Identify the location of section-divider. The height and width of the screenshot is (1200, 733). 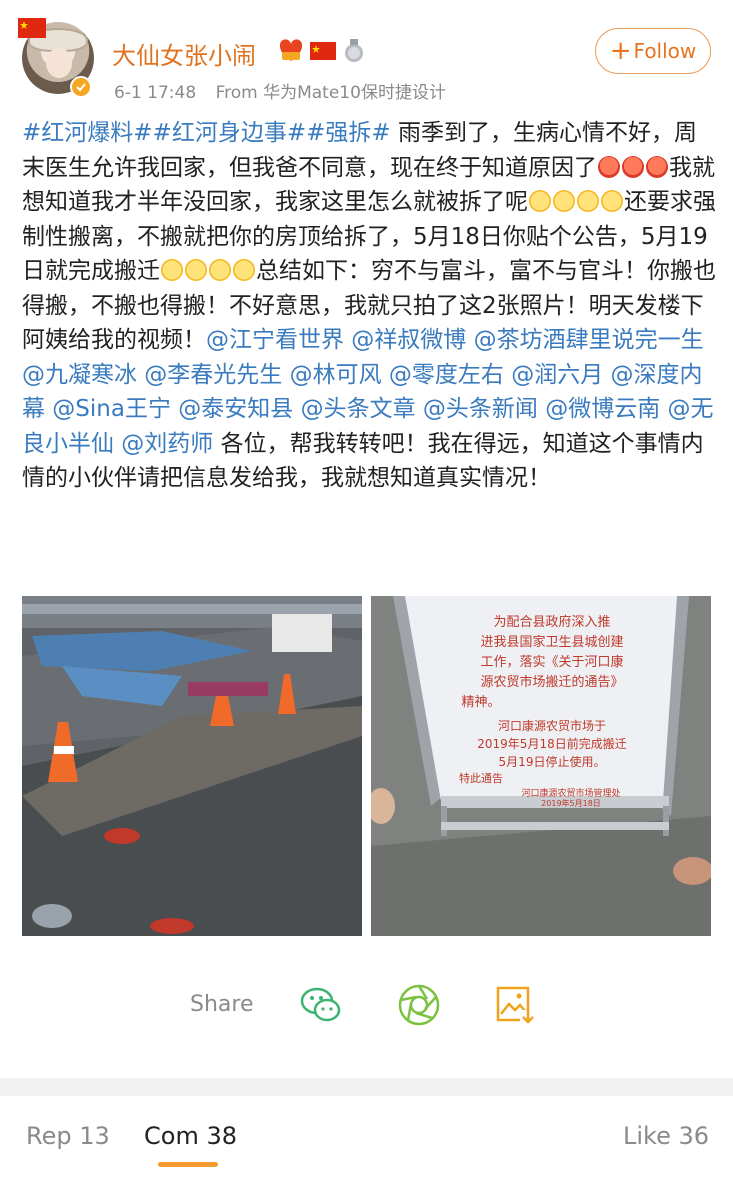
(366, 1087).